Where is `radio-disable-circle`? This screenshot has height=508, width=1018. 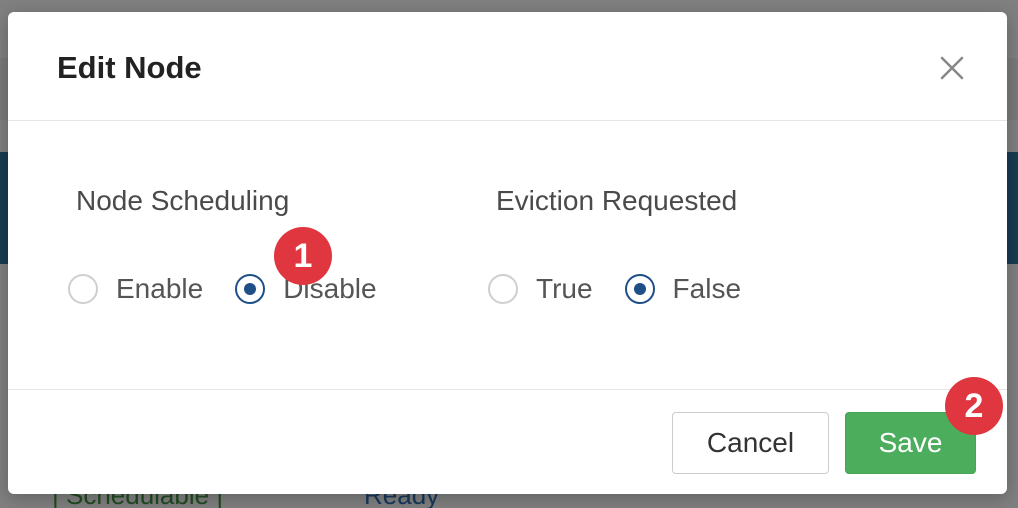 radio-disable-circle is located at coordinates (250, 289).